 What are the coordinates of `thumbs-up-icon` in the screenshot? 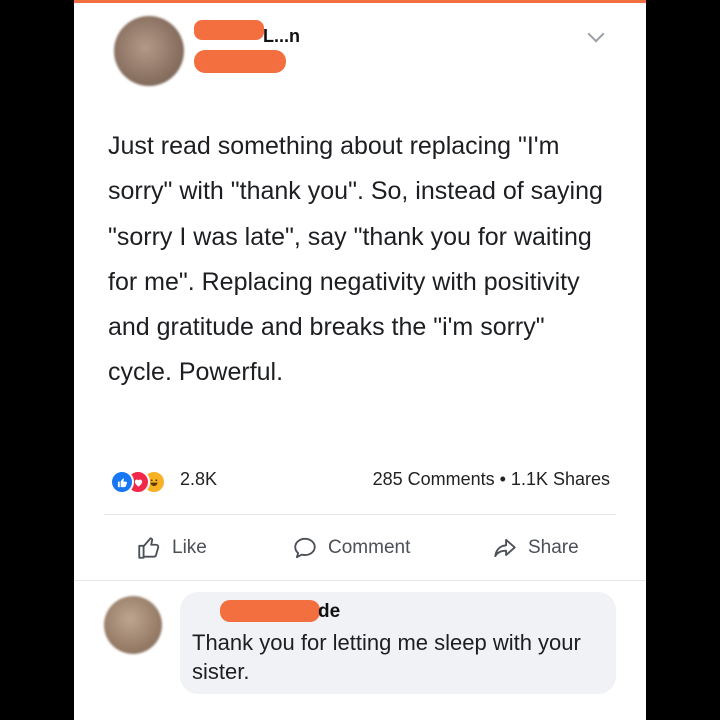 It's located at (149, 548).